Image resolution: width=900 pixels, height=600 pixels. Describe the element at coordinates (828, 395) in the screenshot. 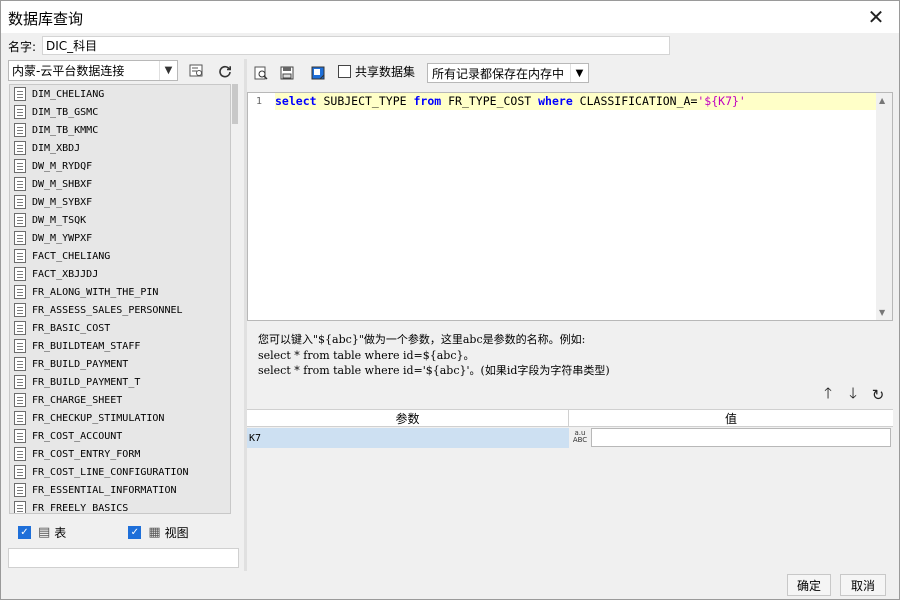

I see `arrow-up-icon: 🡑` at that location.